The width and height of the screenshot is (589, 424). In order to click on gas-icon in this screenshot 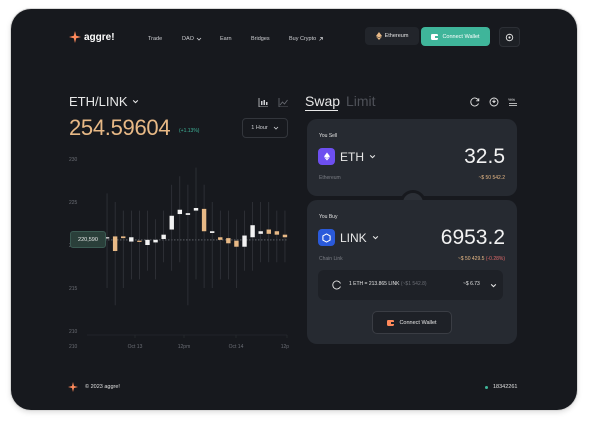, I will do `click(494, 102)`.